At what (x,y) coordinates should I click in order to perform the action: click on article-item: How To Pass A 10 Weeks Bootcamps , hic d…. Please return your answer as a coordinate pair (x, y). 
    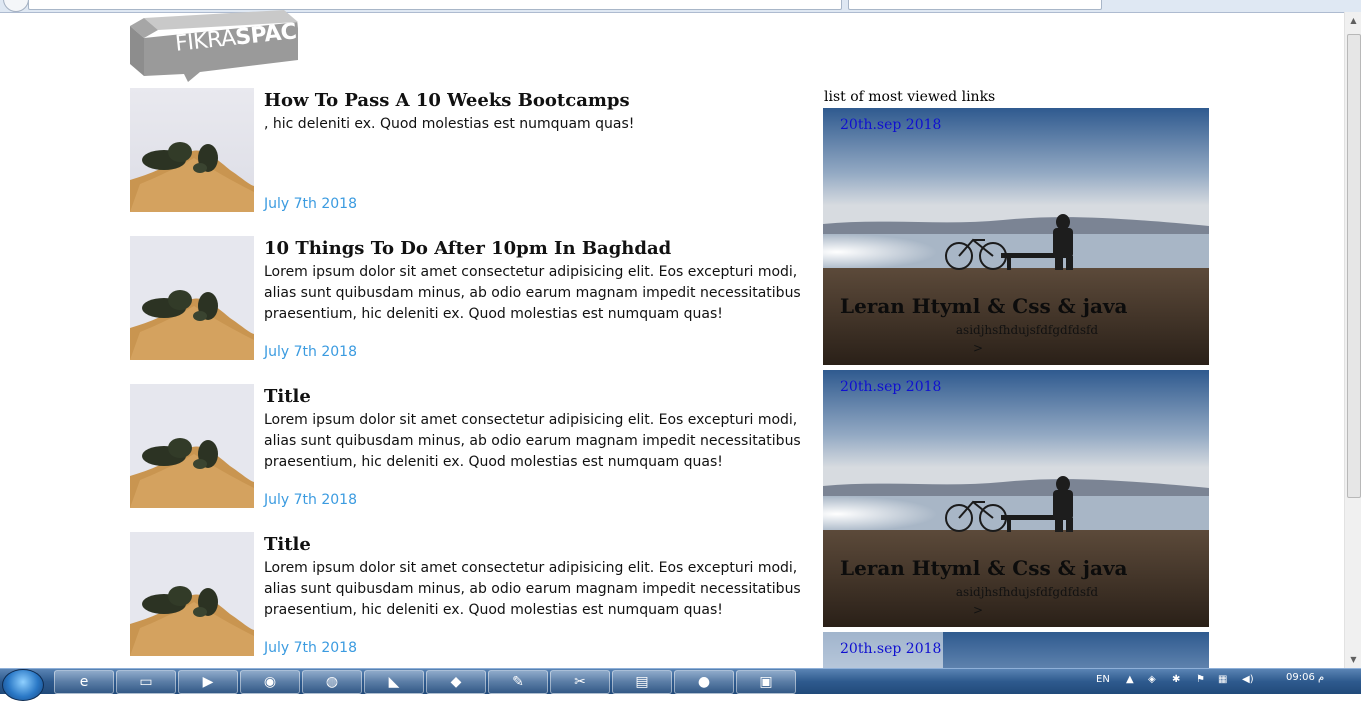
    Looking at the image, I should click on (470, 162).